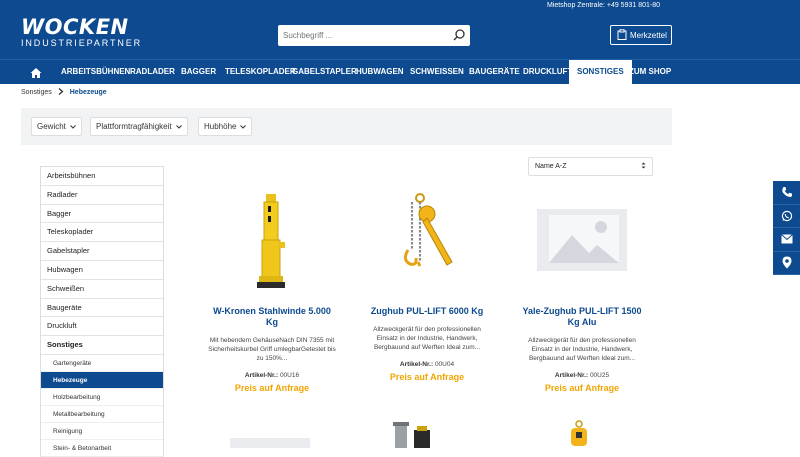 This screenshot has height=457, width=800. What do you see at coordinates (786, 193) in the screenshot?
I see `phone-icon` at bounding box center [786, 193].